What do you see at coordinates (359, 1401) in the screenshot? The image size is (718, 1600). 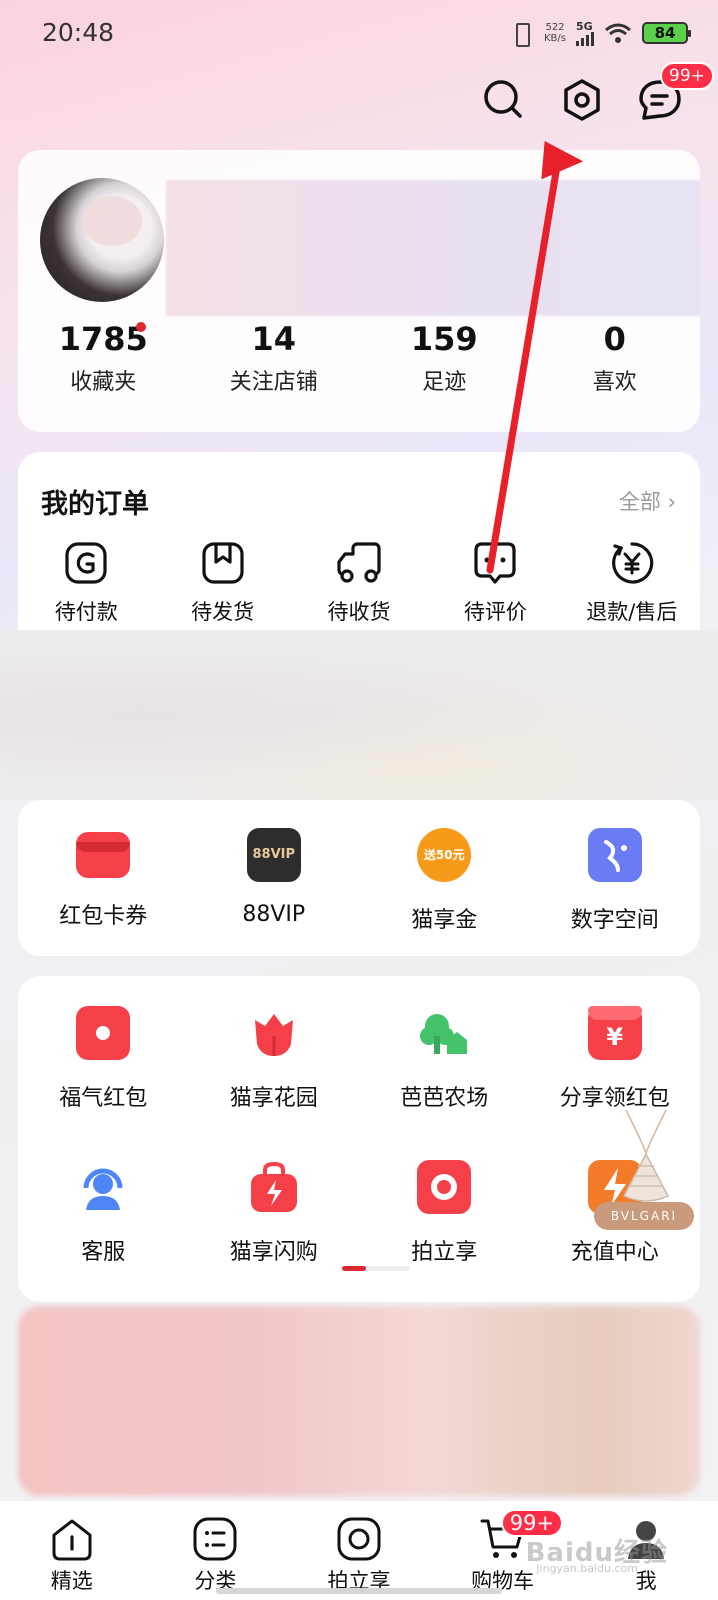 I see `blurred-recommendations` at bounding box center [359, 1401].